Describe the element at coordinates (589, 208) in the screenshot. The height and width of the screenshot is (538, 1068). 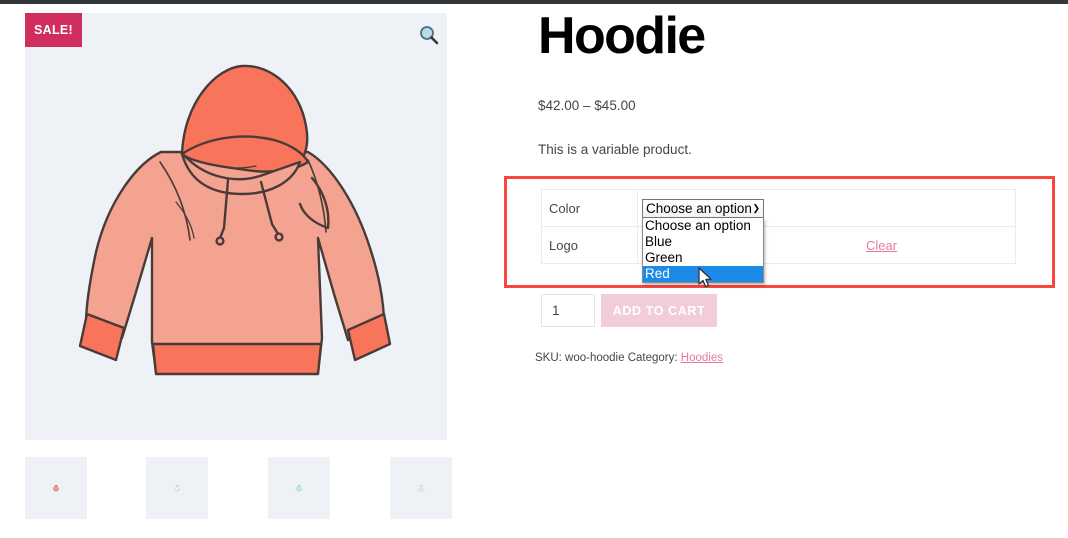
I see `variation-label-color: Color` at that location.